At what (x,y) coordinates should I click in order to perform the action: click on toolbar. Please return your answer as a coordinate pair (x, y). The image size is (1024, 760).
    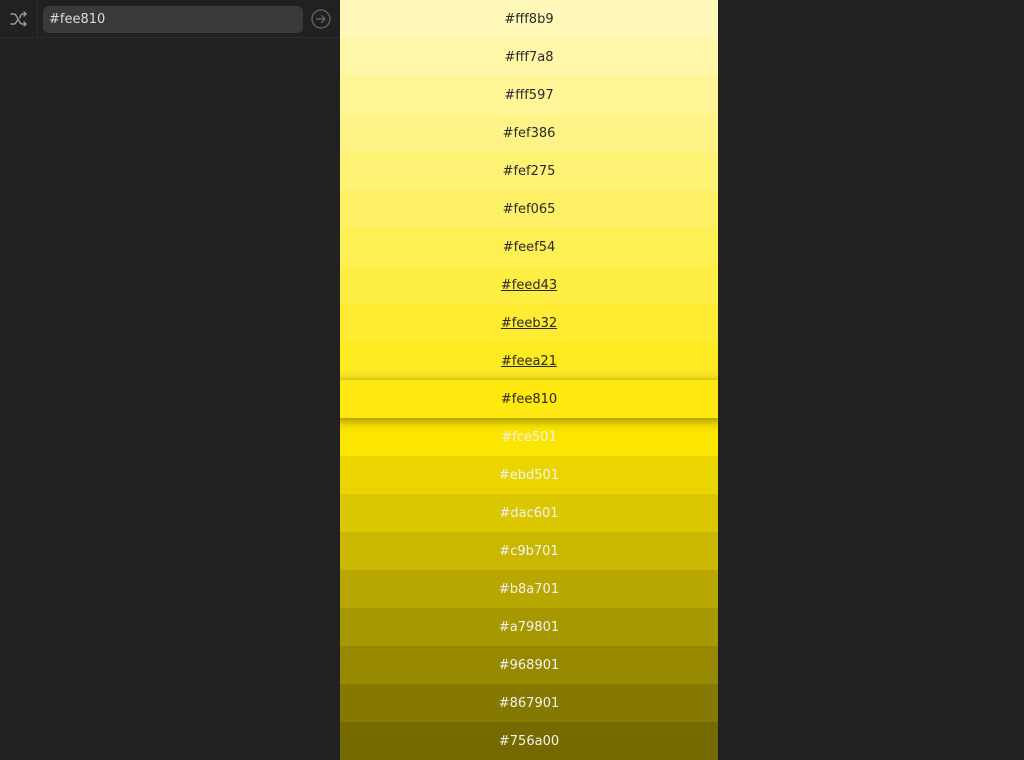
    Looking at the image, I should click on (170, 19).